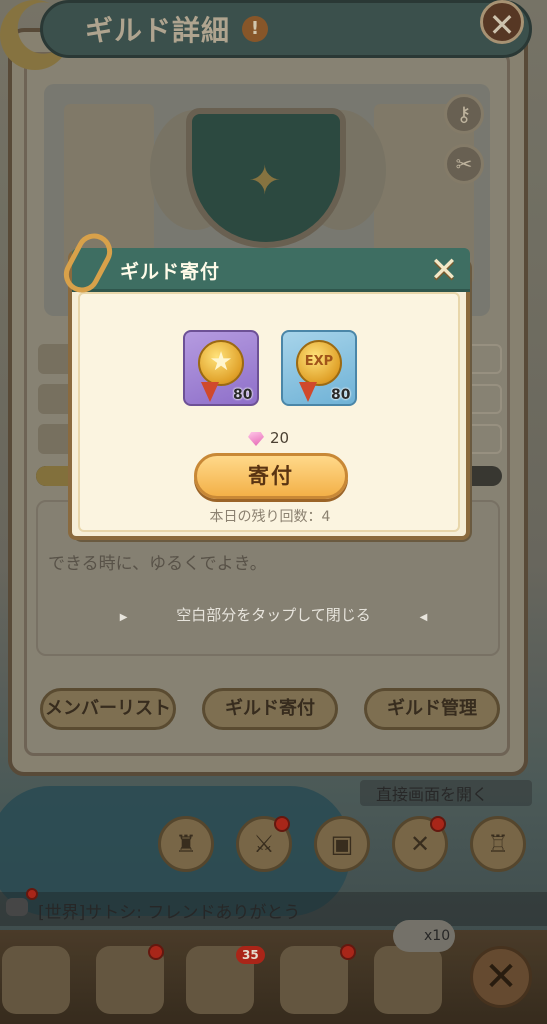 The height and width of the screenshot is (1024, 547). Describe the element at coordinates (221, 363) in the screenshot. I see `star-medal-icon: ★` at that location.